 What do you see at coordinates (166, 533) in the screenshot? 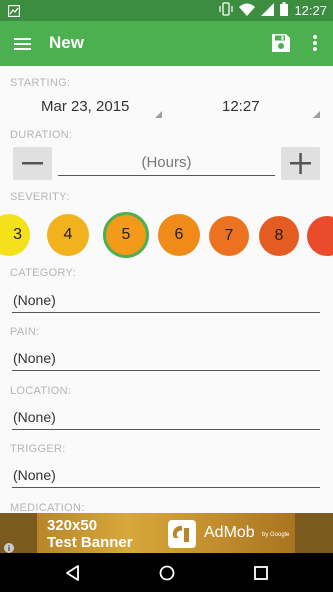
I see `ad-banner: 320x50 Test Banner AdMob by Google` at bounding box center [166, 533].